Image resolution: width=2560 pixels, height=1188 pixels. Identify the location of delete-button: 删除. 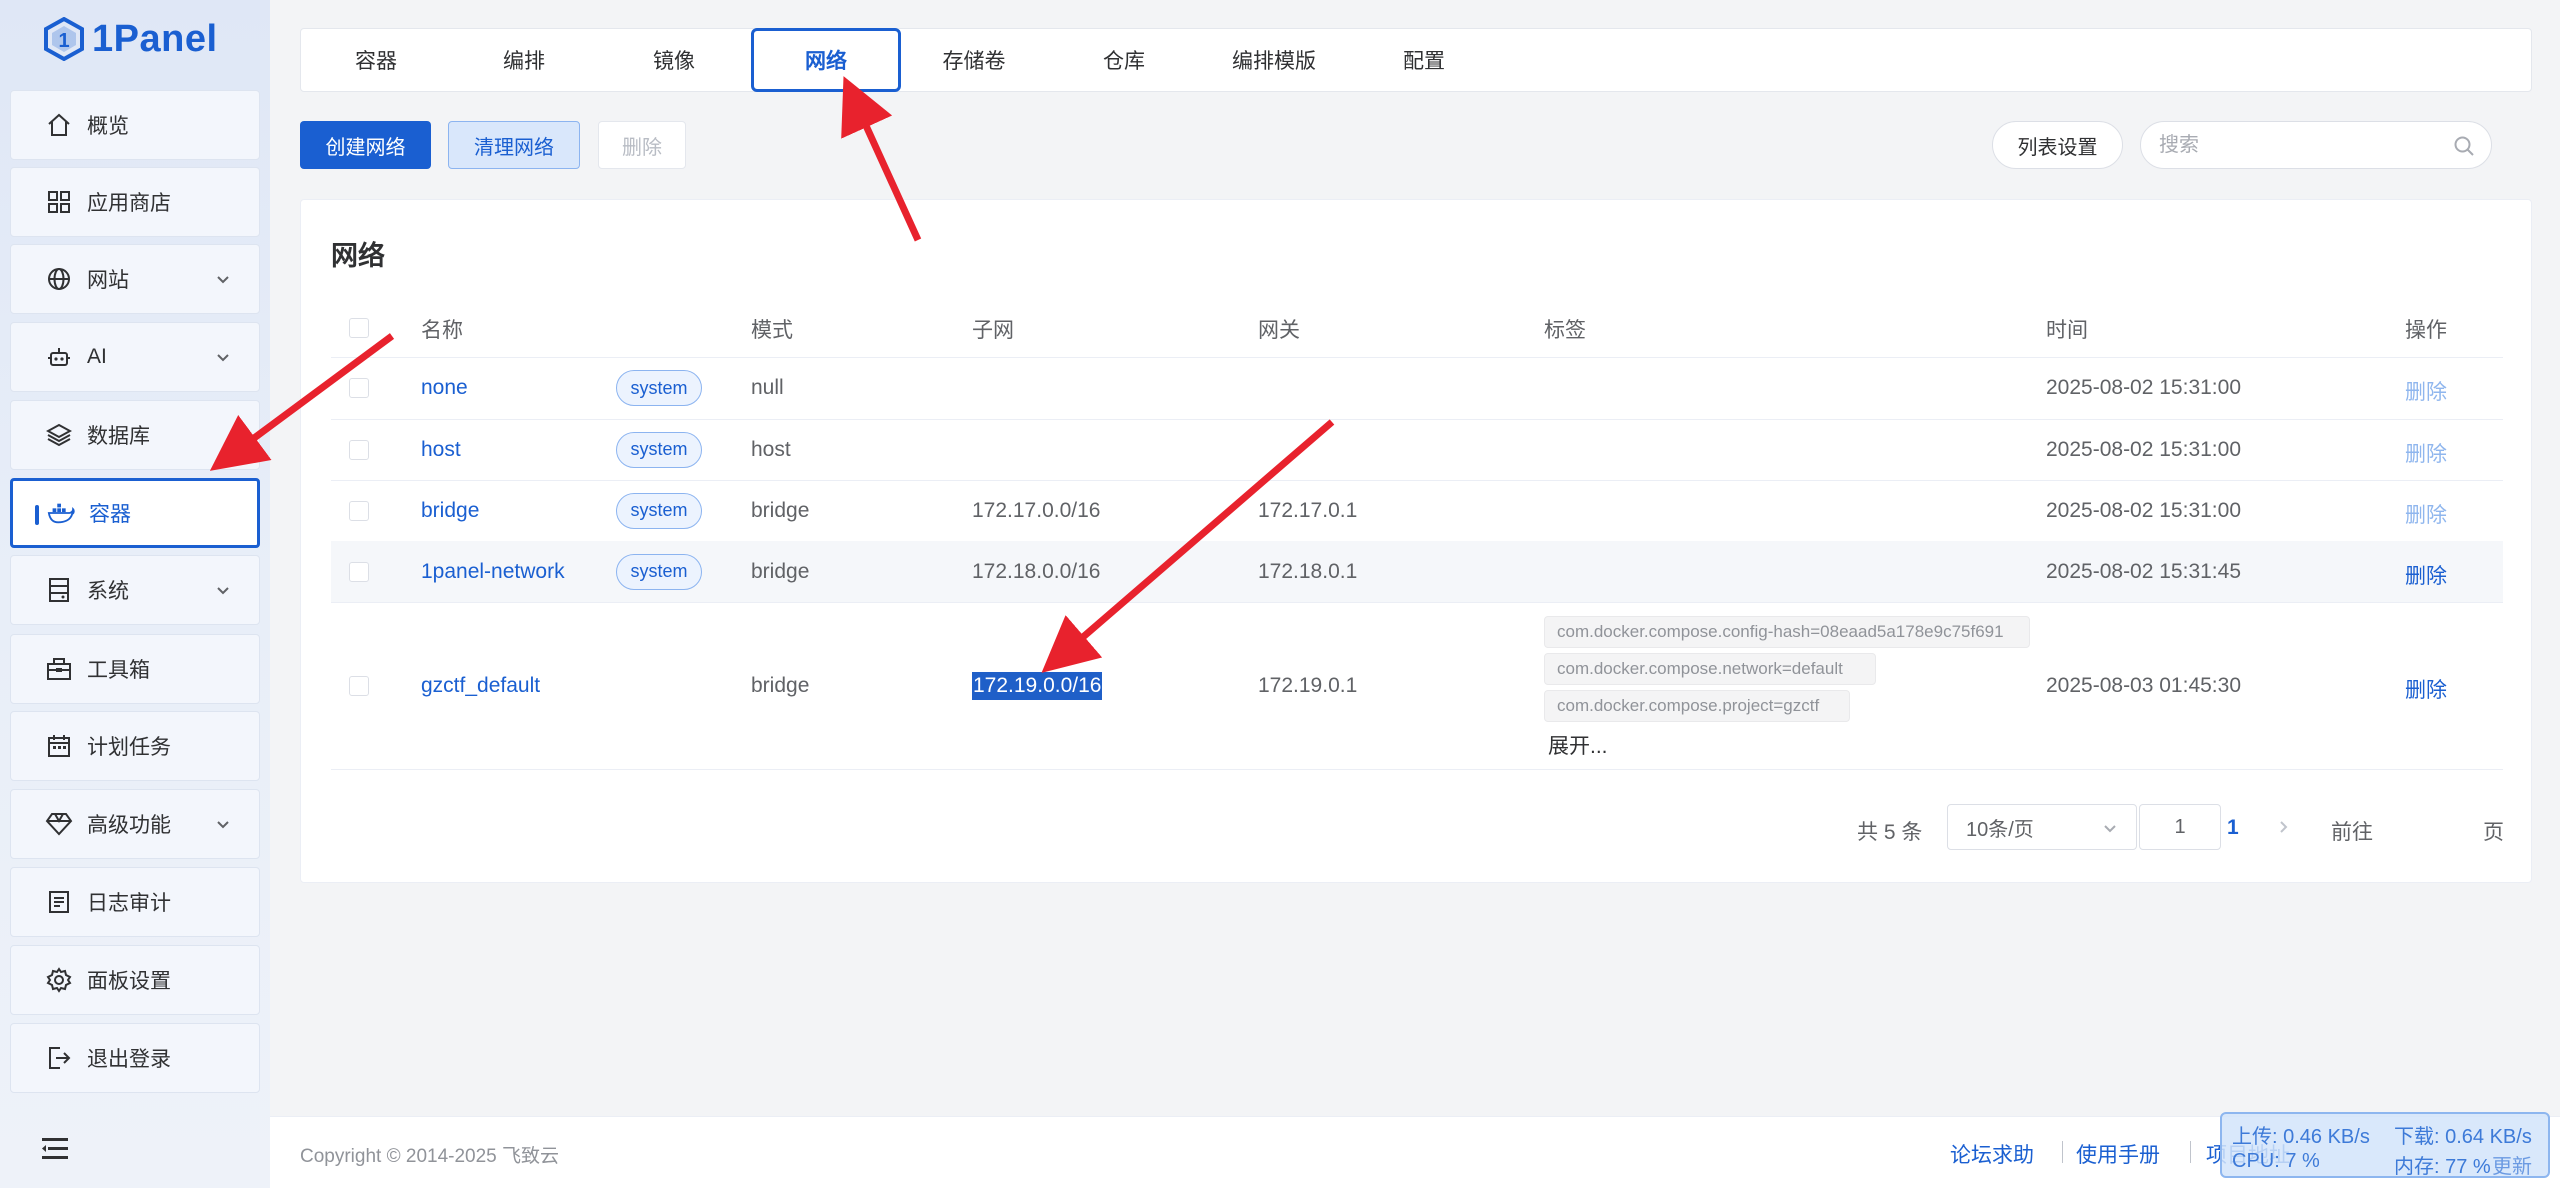
(642, 145).